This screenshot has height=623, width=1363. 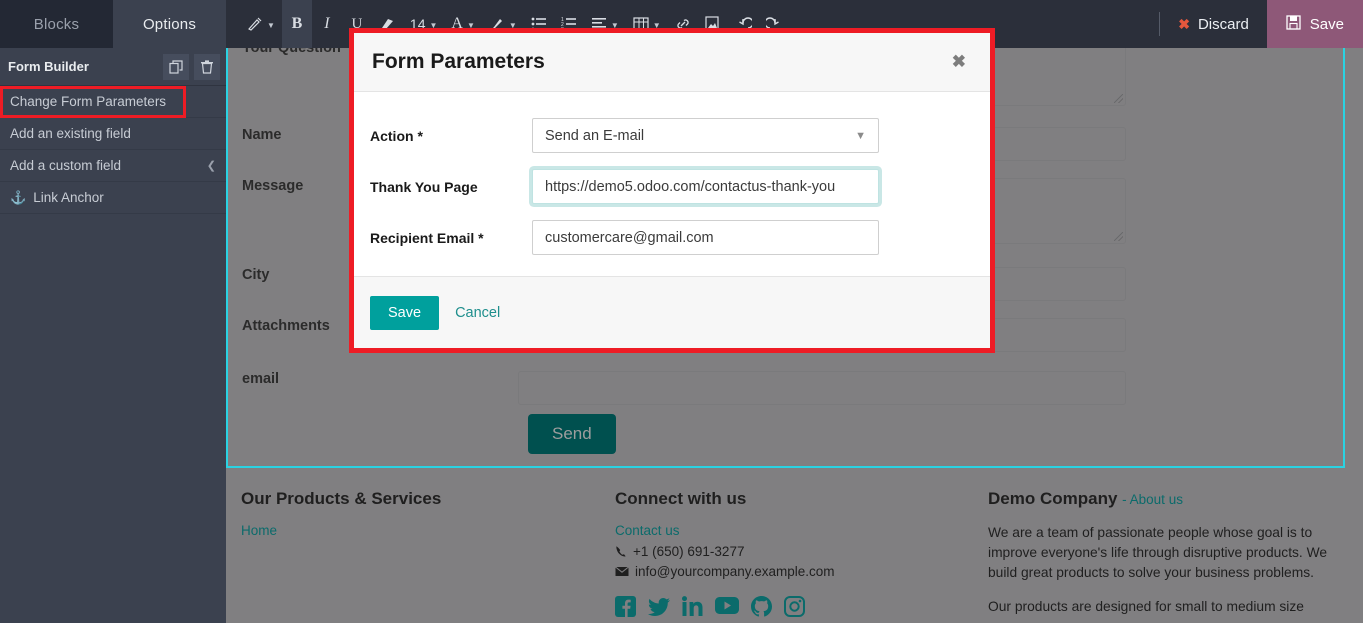 What do you see at coordinates (296, 24) in the screenshot?
I see `bold-icon: B` at bounding box center [296, 24].